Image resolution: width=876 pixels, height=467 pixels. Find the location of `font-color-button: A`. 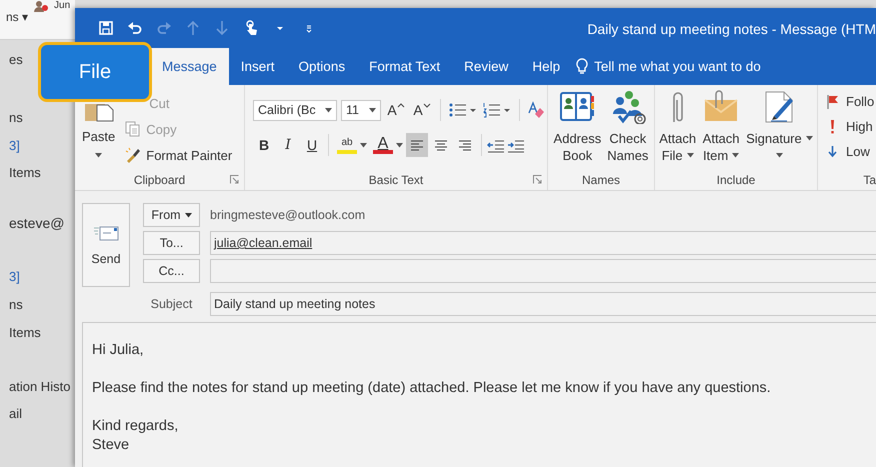

font-color-button: A is located at coordinates (388, 145).